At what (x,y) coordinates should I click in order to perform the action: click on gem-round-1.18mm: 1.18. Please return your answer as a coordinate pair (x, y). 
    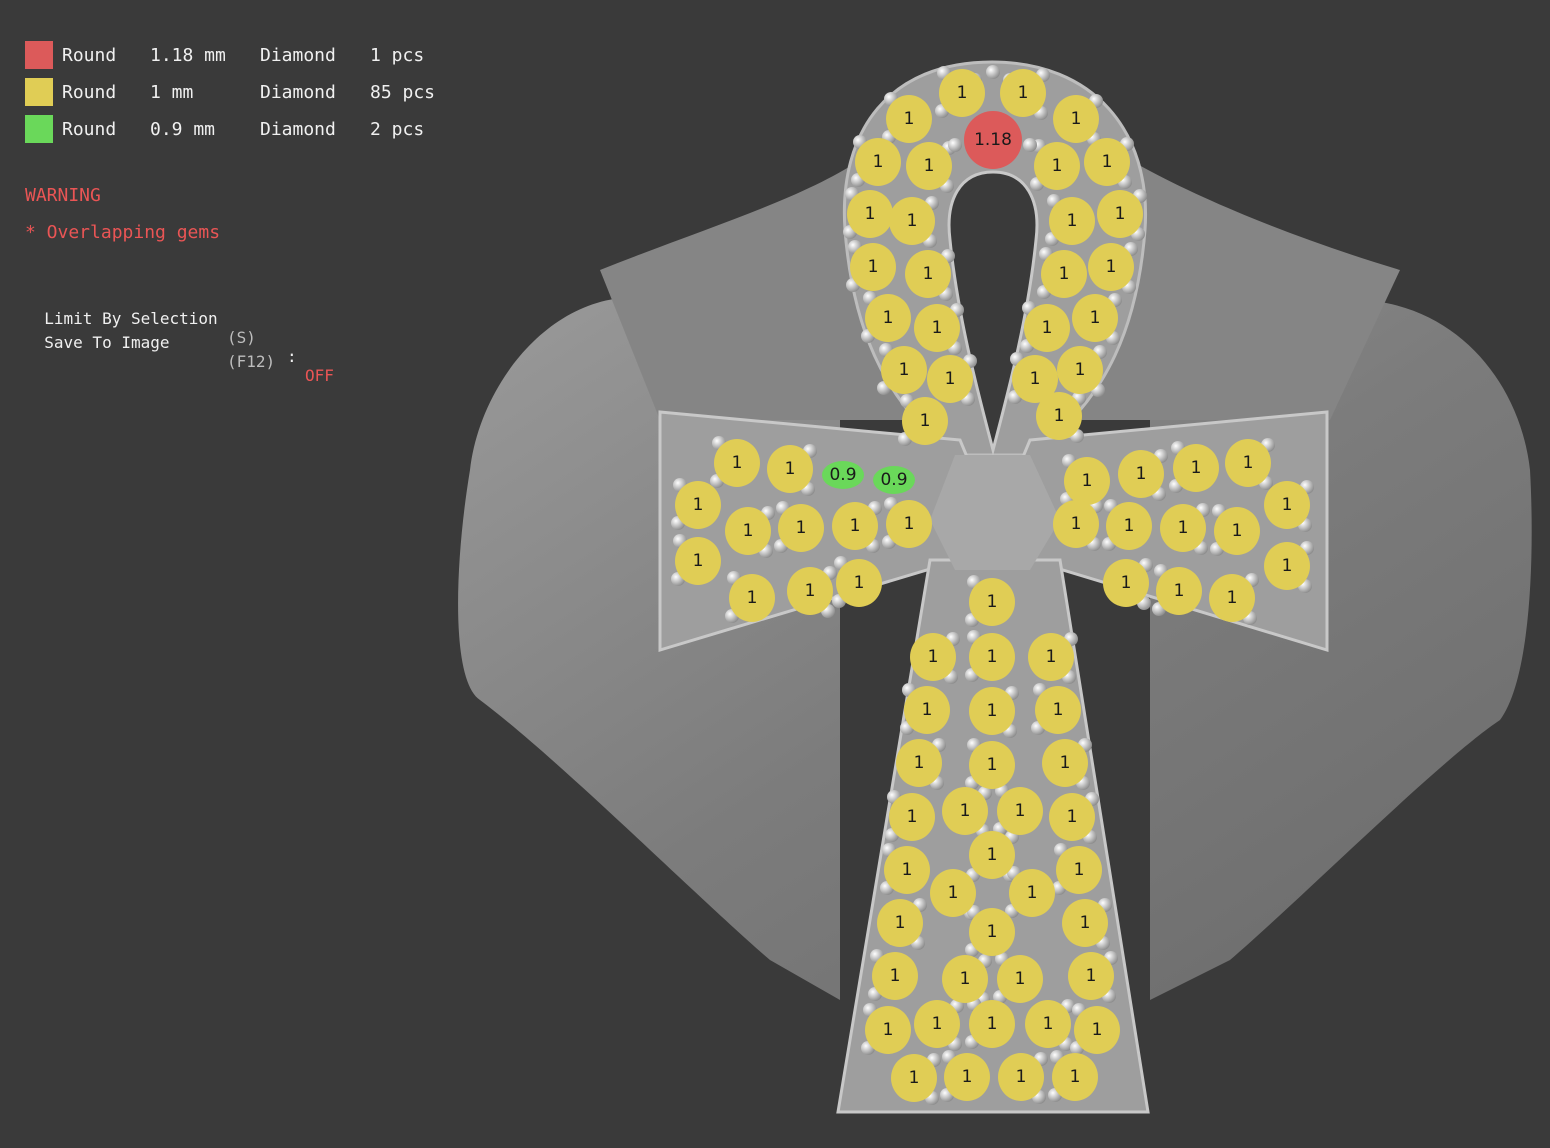
    Looking at the image, I should click on (993, 140).